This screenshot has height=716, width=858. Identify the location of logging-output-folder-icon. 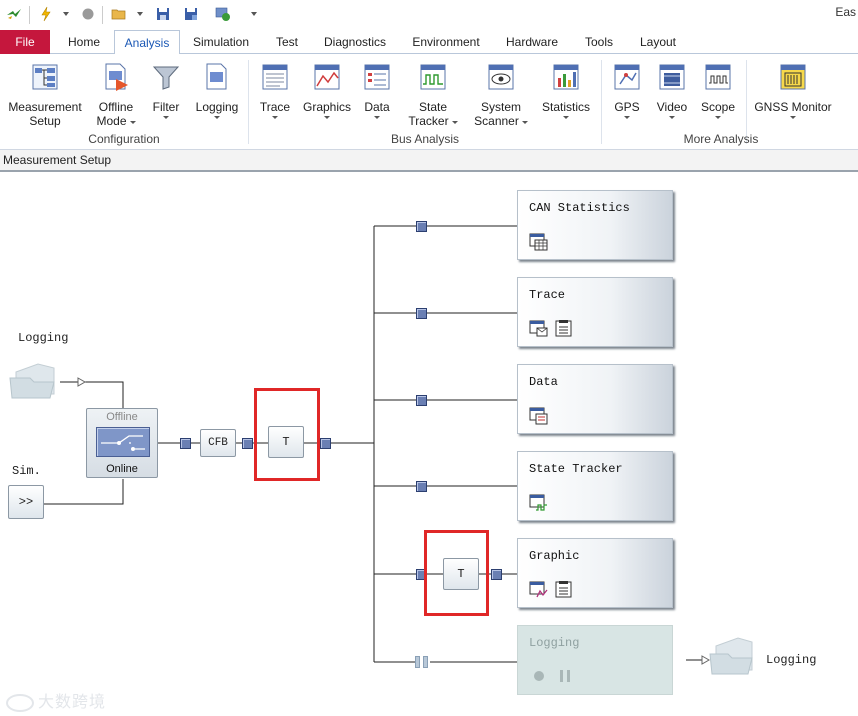
(734, 654).